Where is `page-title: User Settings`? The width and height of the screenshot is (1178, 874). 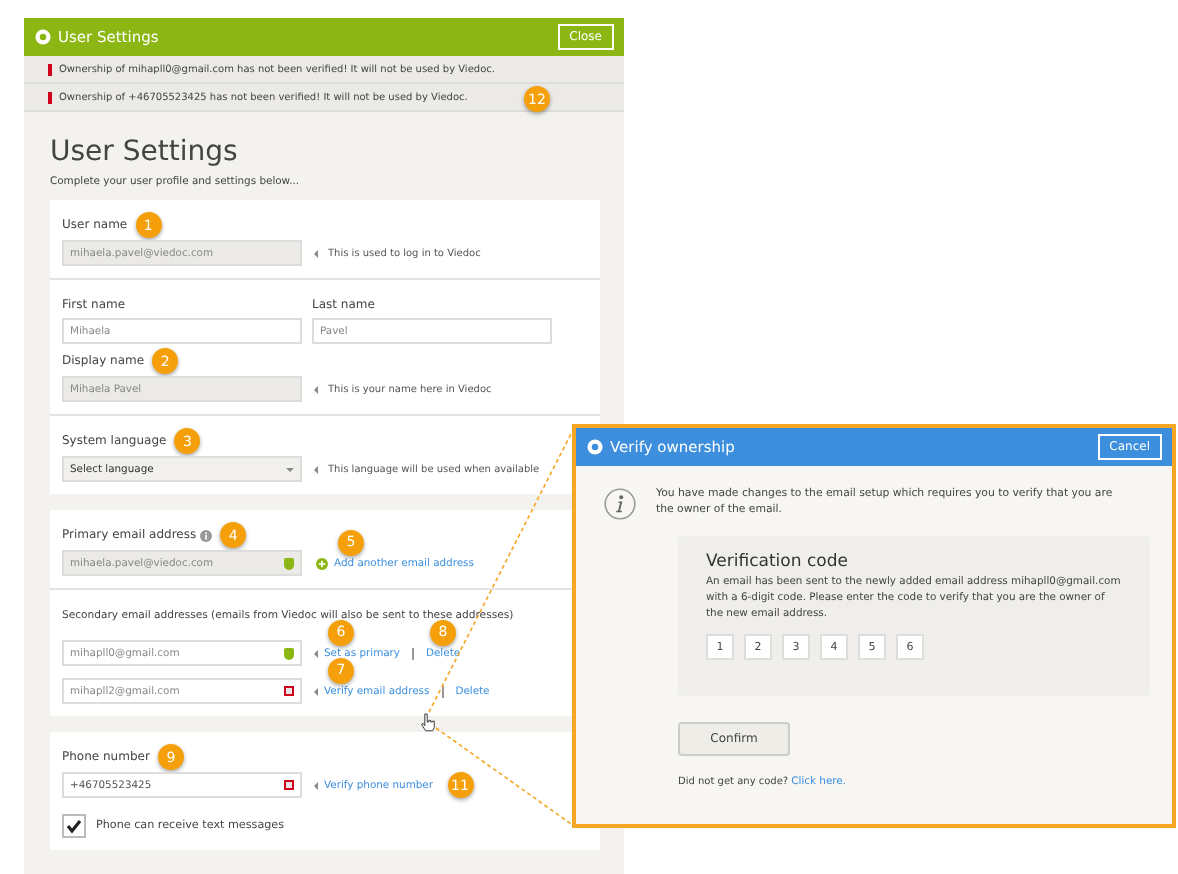
page-title: User Settings is located at coordinates (145, 152).